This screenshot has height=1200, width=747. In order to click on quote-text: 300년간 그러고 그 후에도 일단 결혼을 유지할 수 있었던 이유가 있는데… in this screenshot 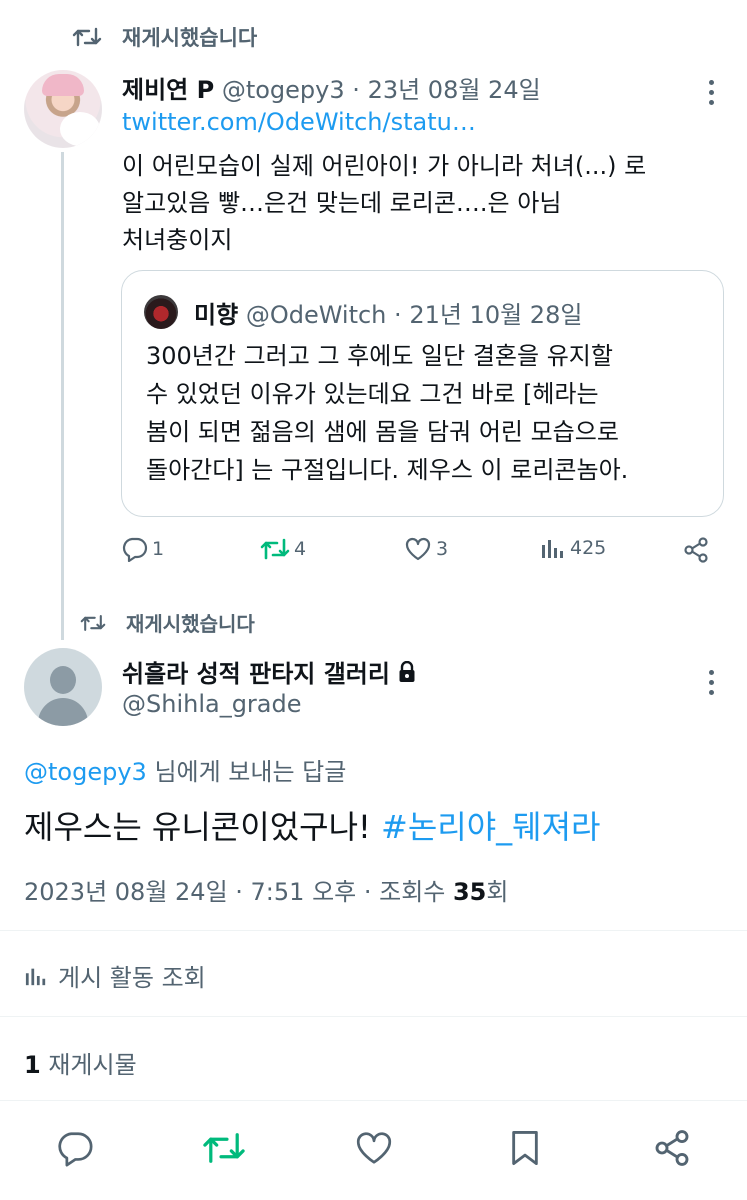, I will do `click(431, 413)`.